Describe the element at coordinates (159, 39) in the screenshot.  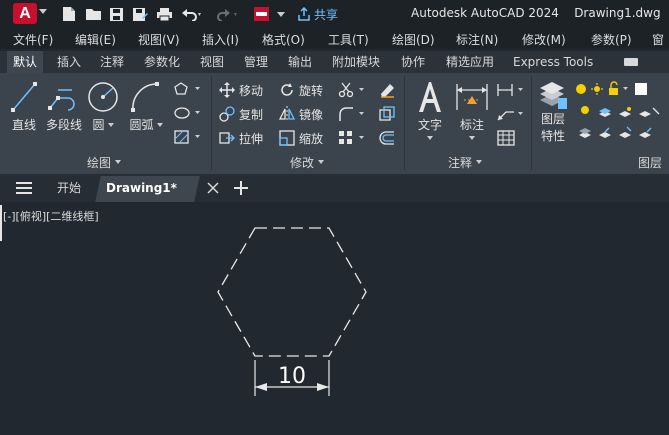
I see `menu-view: 视图(V)` at that location.